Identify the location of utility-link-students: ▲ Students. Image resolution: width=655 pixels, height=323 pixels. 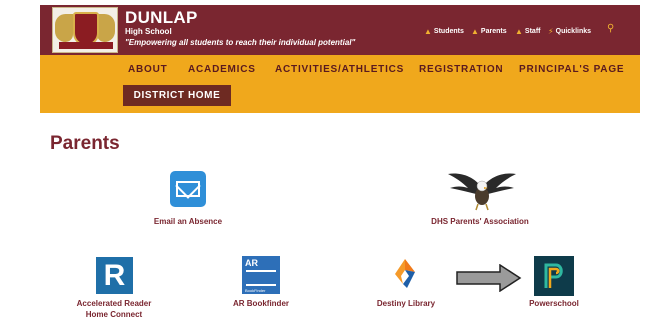
(444, 31).